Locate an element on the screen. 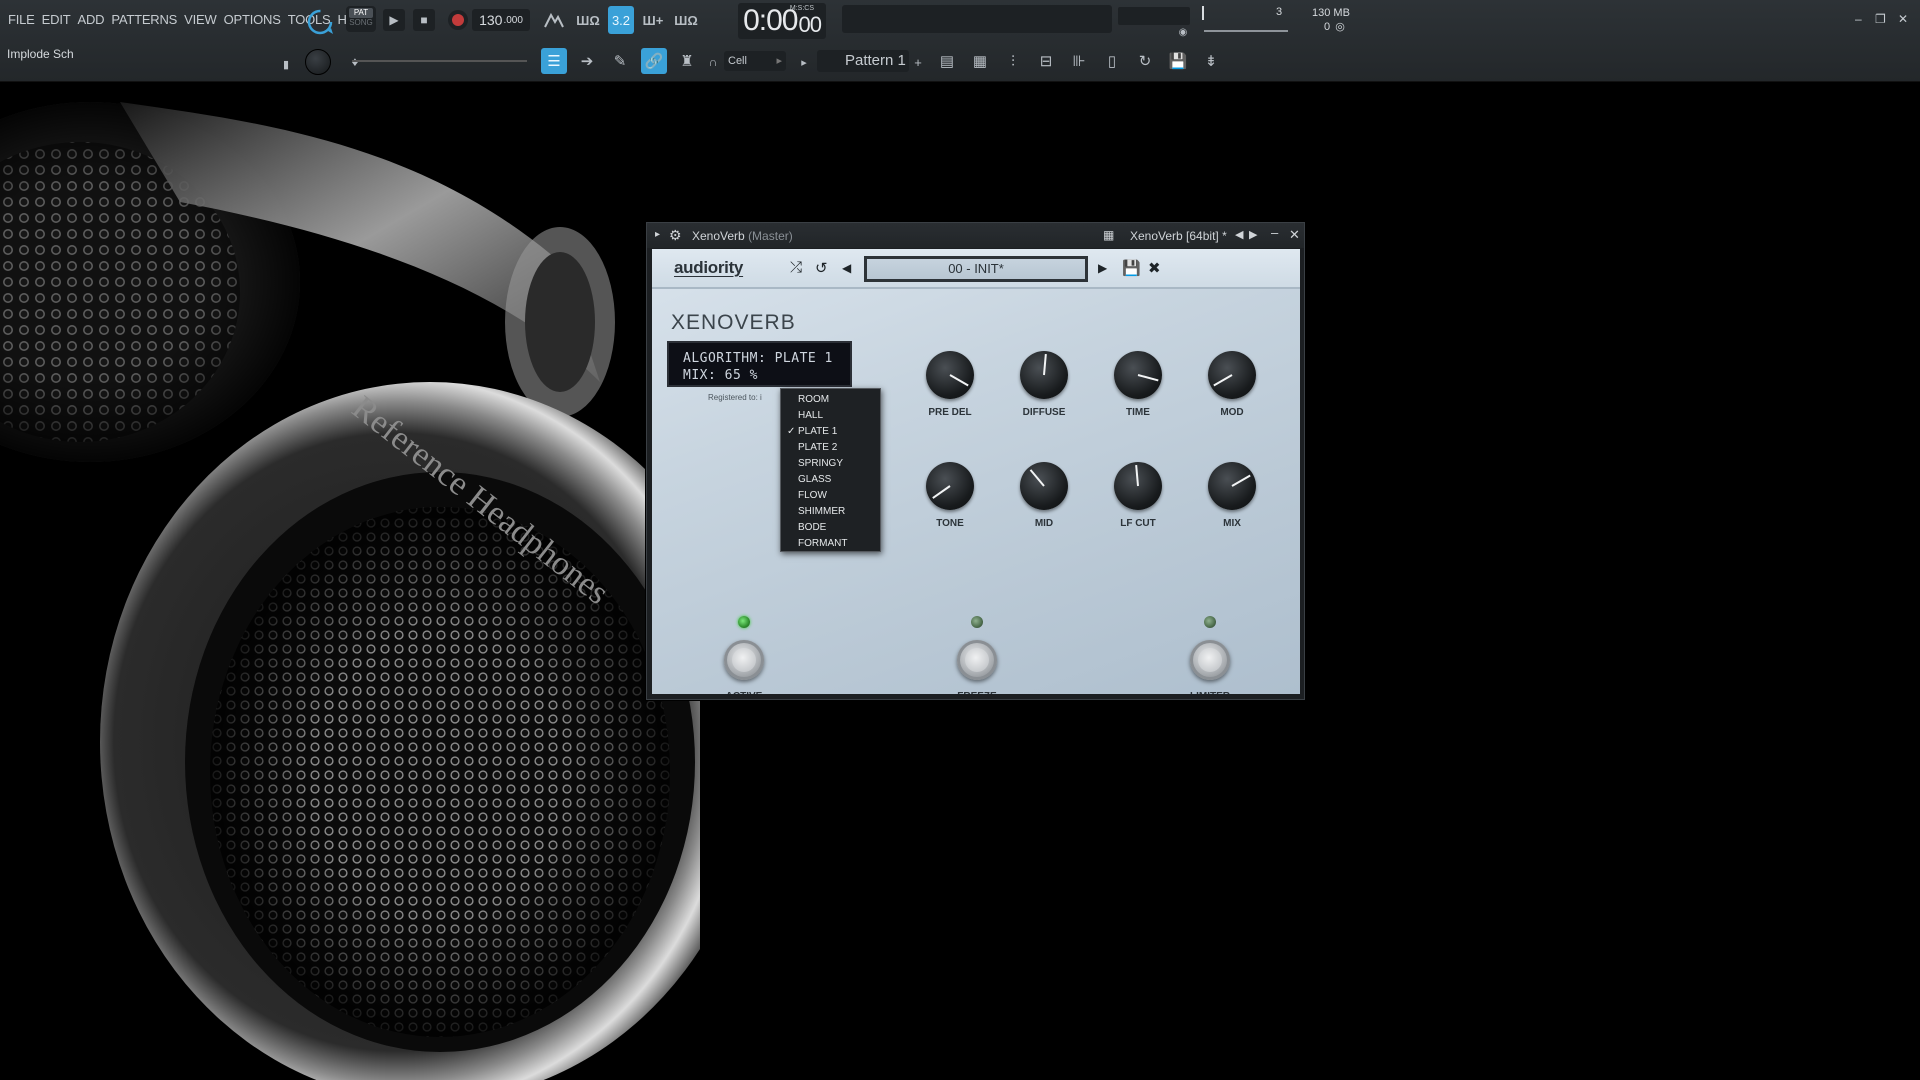  brush-icon: ✎ is located at coordinates (620, 61).